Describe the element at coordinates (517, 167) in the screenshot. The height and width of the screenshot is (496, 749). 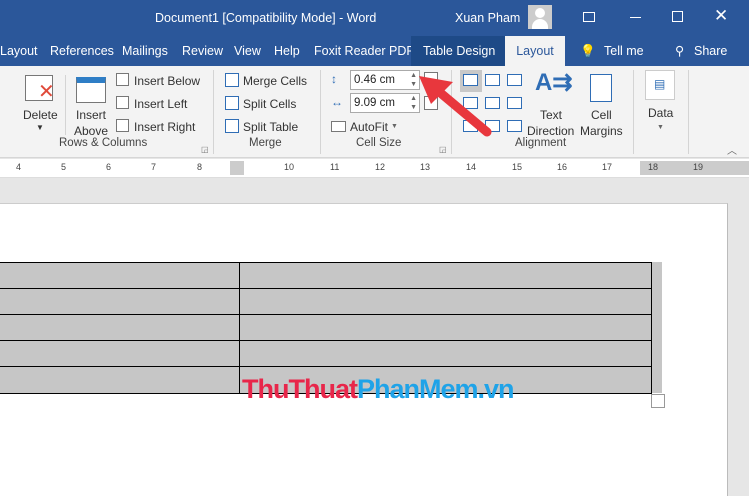
I see `ruler-tick: 15` at that location.